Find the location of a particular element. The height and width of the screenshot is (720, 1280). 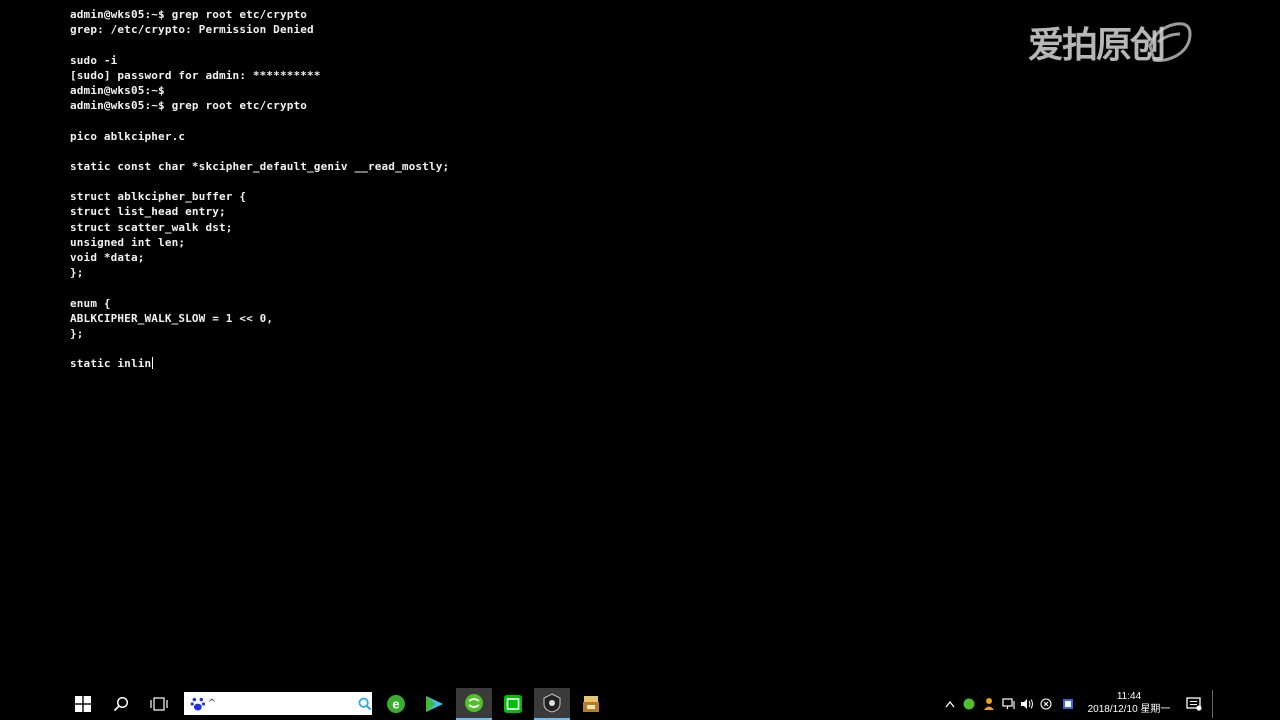

show-desktop-divider is located at coordinates (1212, 704).